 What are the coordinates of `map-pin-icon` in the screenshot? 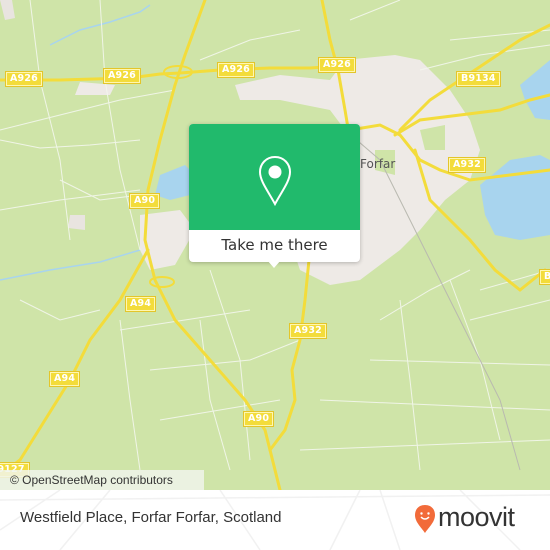 It's located at (275, 181).